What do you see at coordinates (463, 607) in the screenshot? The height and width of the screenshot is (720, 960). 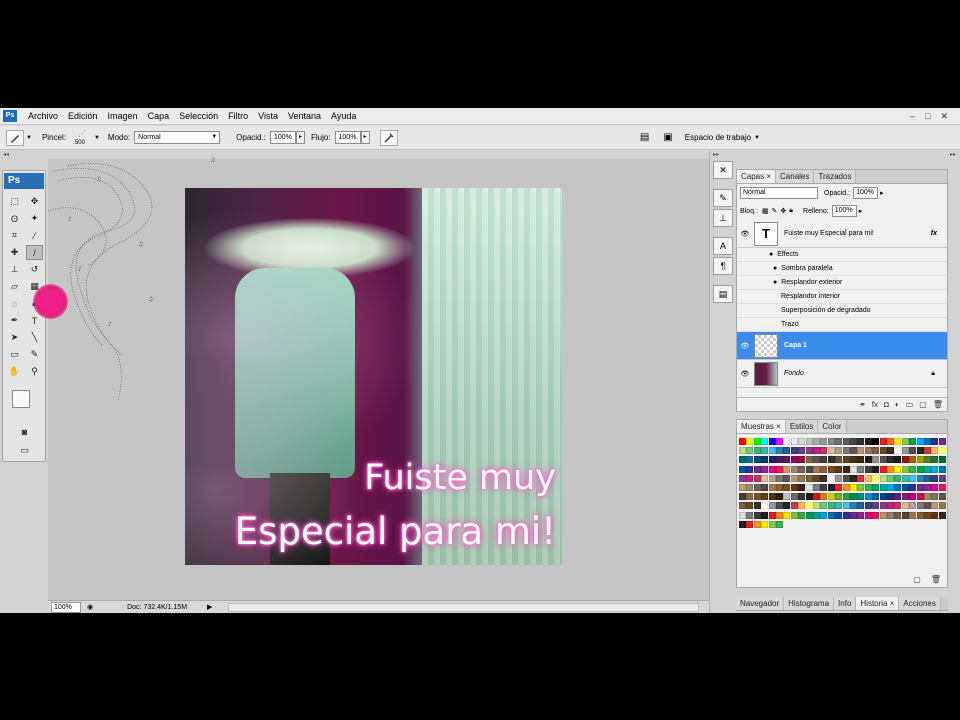 I see `horizontal-scrollbar` at bounding box center [463, 607].